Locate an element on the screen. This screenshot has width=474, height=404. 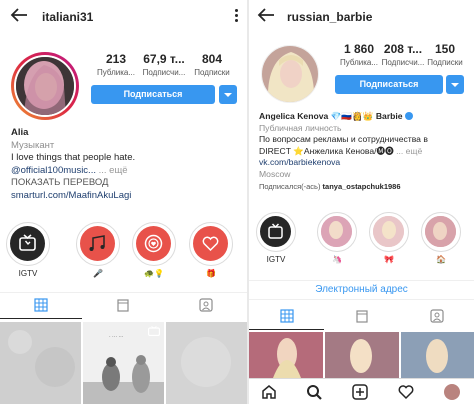
bio-text-2: DIRECT ⭐Анжелика Кенова/🅜🅞 is located at coordinates (326, 150).